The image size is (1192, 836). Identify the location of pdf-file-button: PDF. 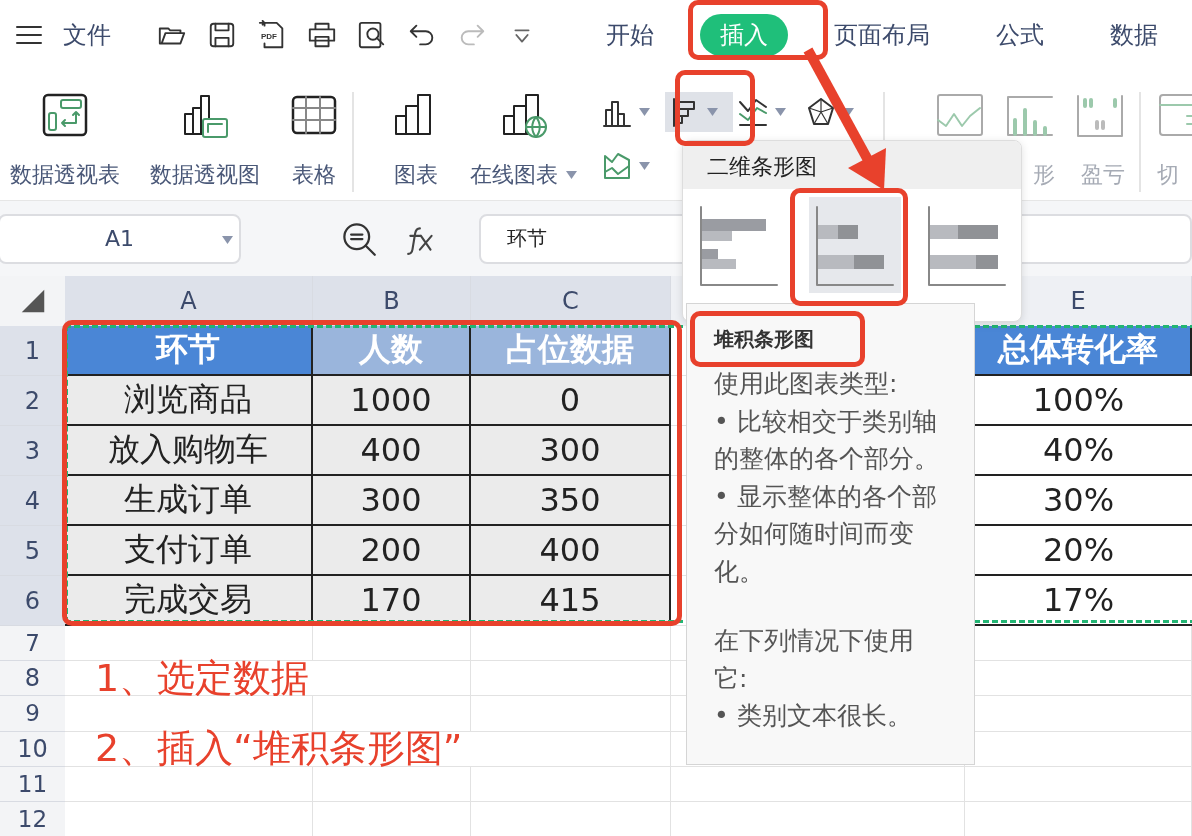
(272, 35).